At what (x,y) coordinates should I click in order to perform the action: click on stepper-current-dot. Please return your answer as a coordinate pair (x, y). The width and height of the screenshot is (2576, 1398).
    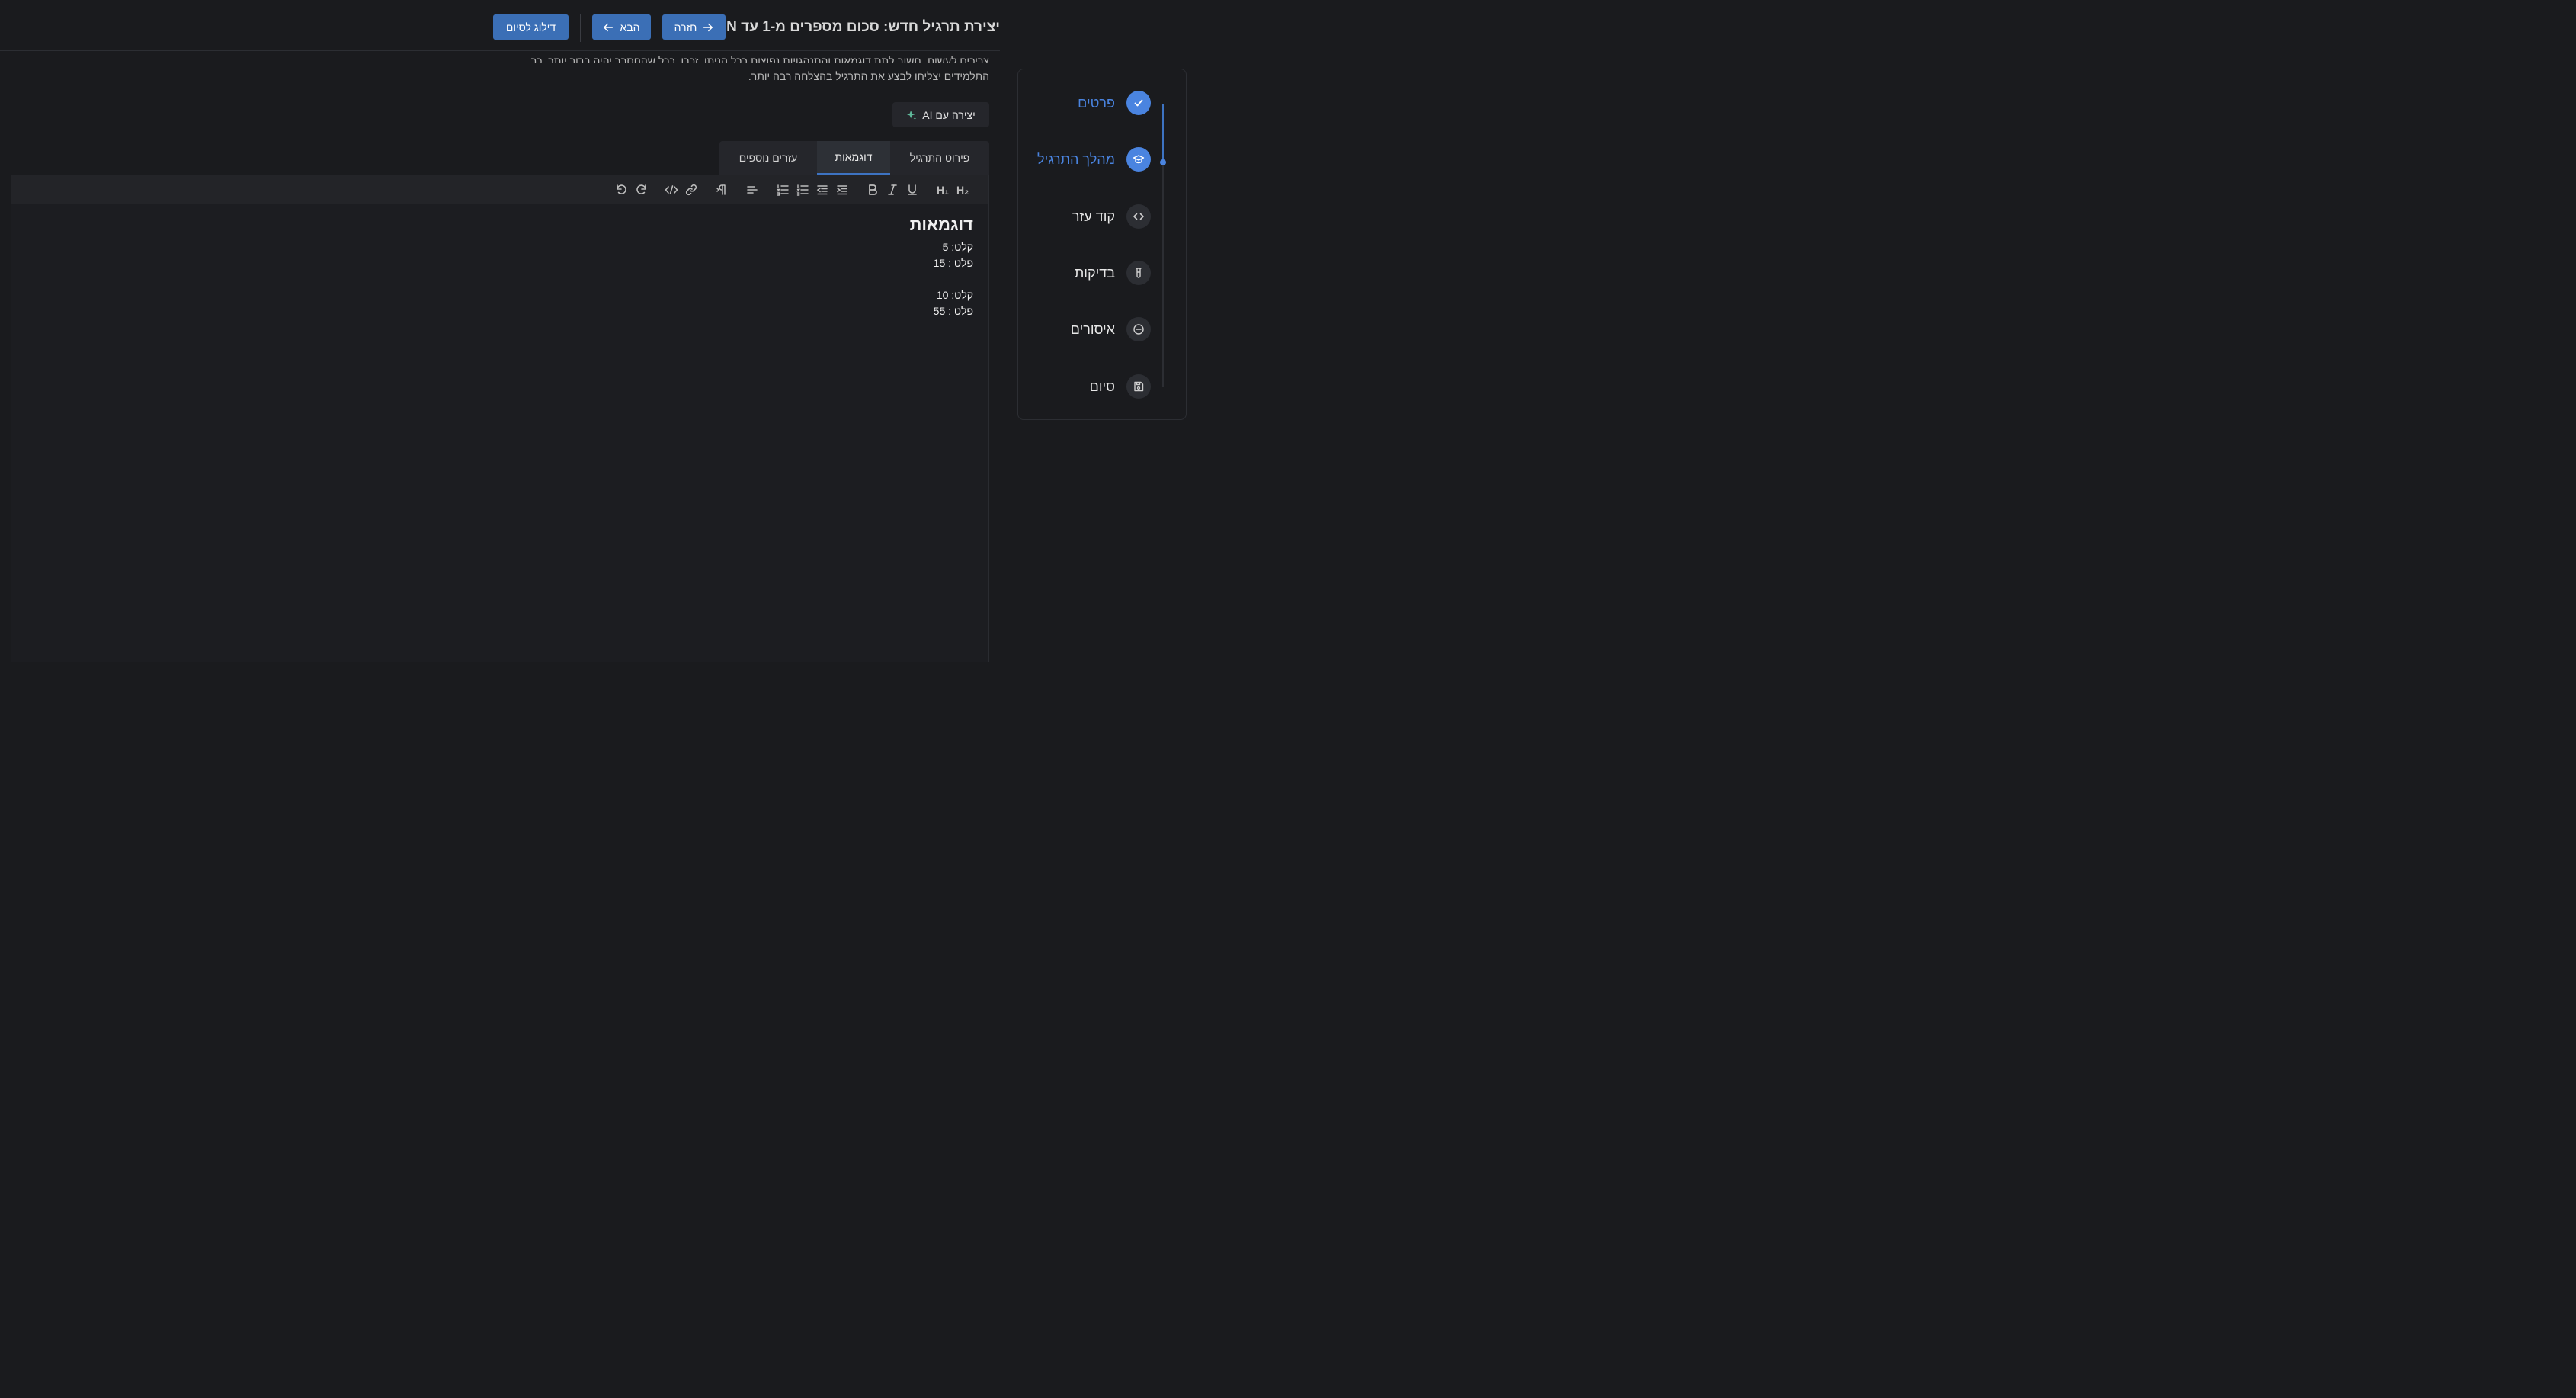
    Looking at the image, I should click on (1163, 162).